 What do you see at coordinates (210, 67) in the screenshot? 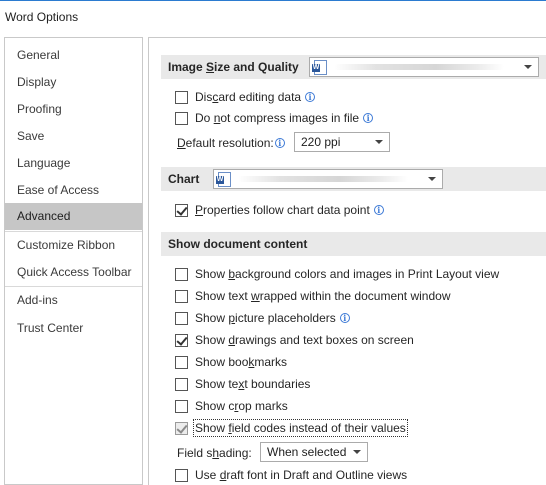
I see `section-title-access-key: S` at bounding box center [210, 67].